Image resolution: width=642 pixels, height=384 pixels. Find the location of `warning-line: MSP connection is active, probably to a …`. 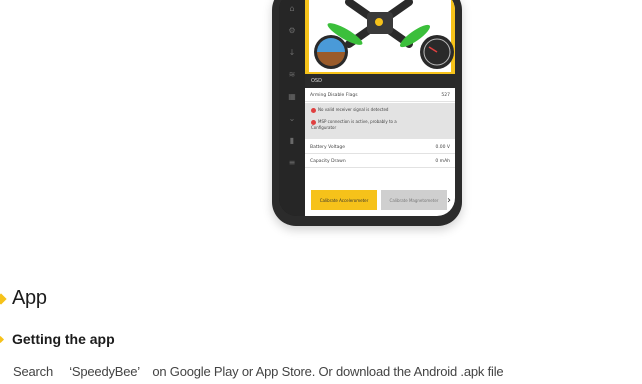

warning-line: MSP connection is active, probably to a … is located at coordinates (361, 124).